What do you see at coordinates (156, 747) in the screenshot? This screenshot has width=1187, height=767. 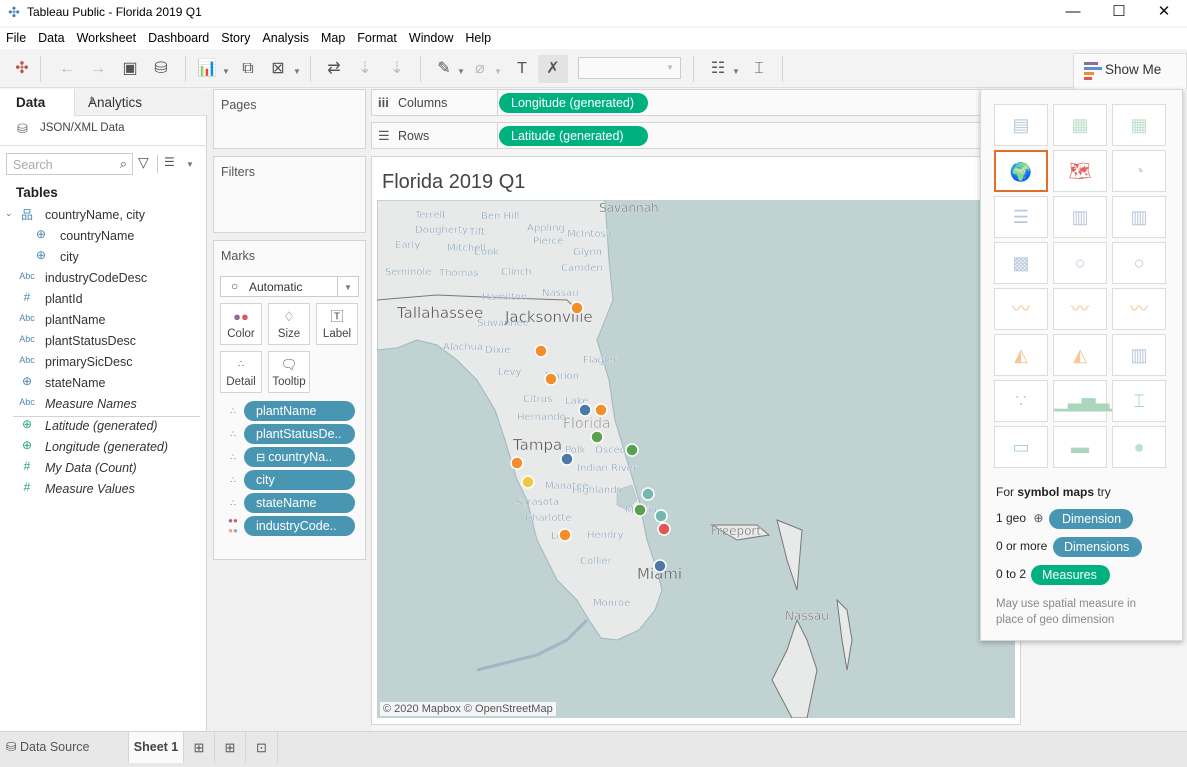 I see `tab-sheet-1: Sheet 1` at bounding box center [156, 747].